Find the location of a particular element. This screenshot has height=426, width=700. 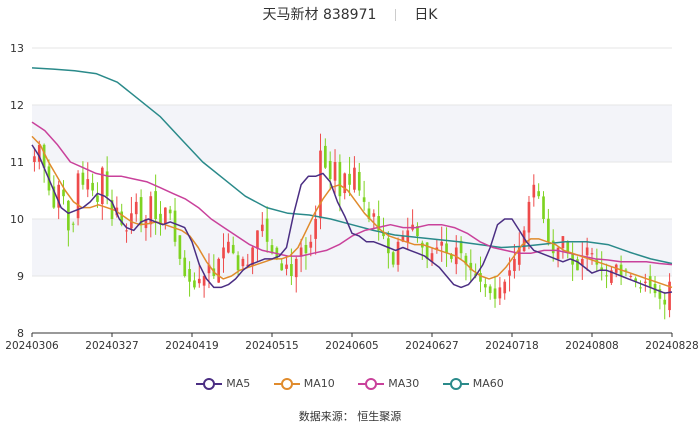

legend-item-ma30: MA30 is located at coordinates (388, 383).